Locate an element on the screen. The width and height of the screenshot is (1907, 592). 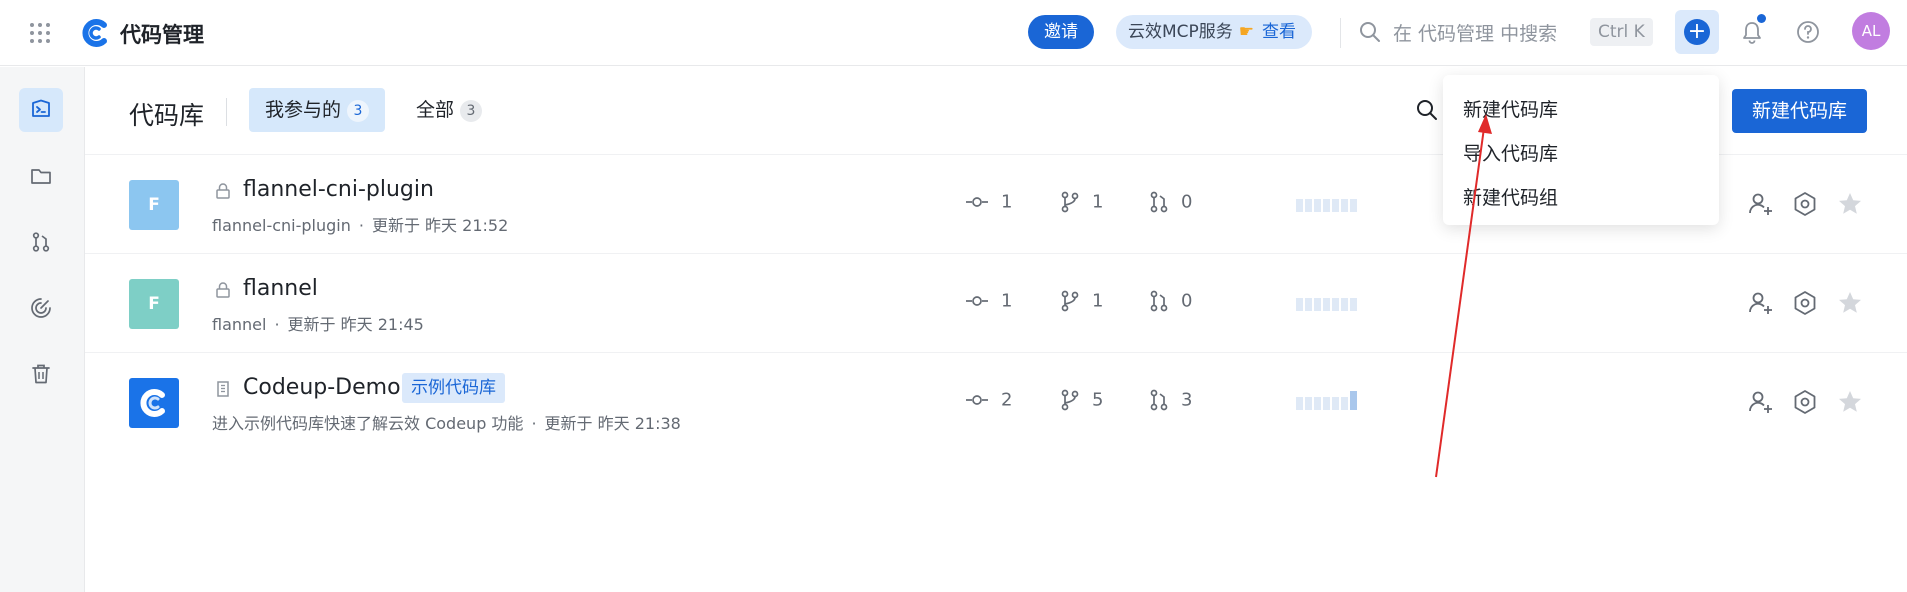
sample-repo-badge: 示例代码库 is located at coordinates (453, 388).